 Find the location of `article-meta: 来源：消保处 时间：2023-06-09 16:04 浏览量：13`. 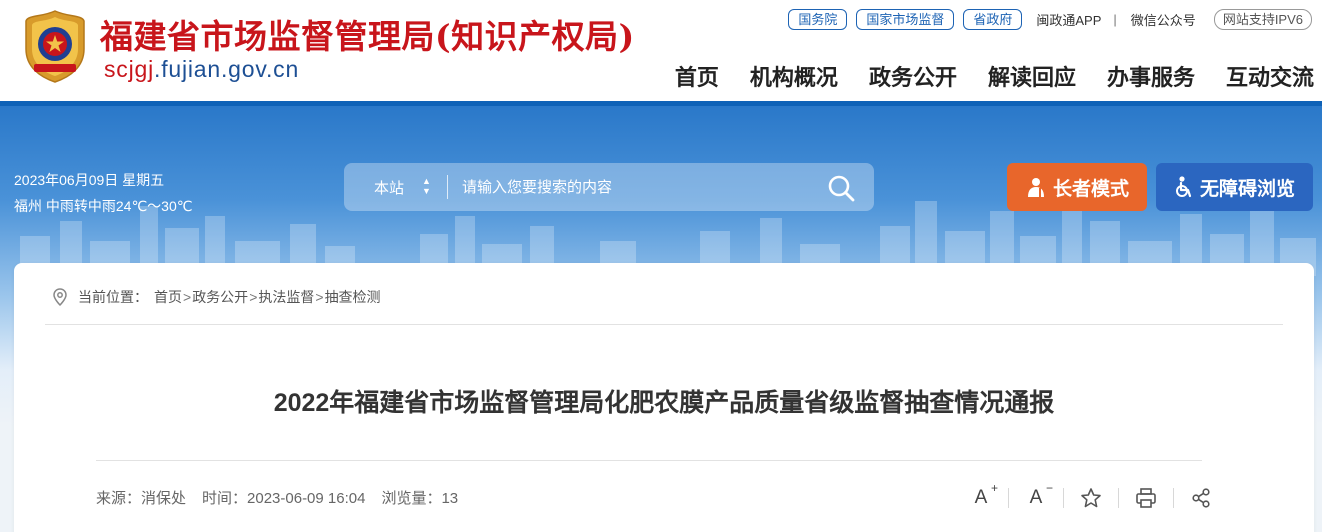

article-meta: 来源：消保处 时间：2023-06-09 16:04 浏览量：13 is located at coordinates (285, 497).